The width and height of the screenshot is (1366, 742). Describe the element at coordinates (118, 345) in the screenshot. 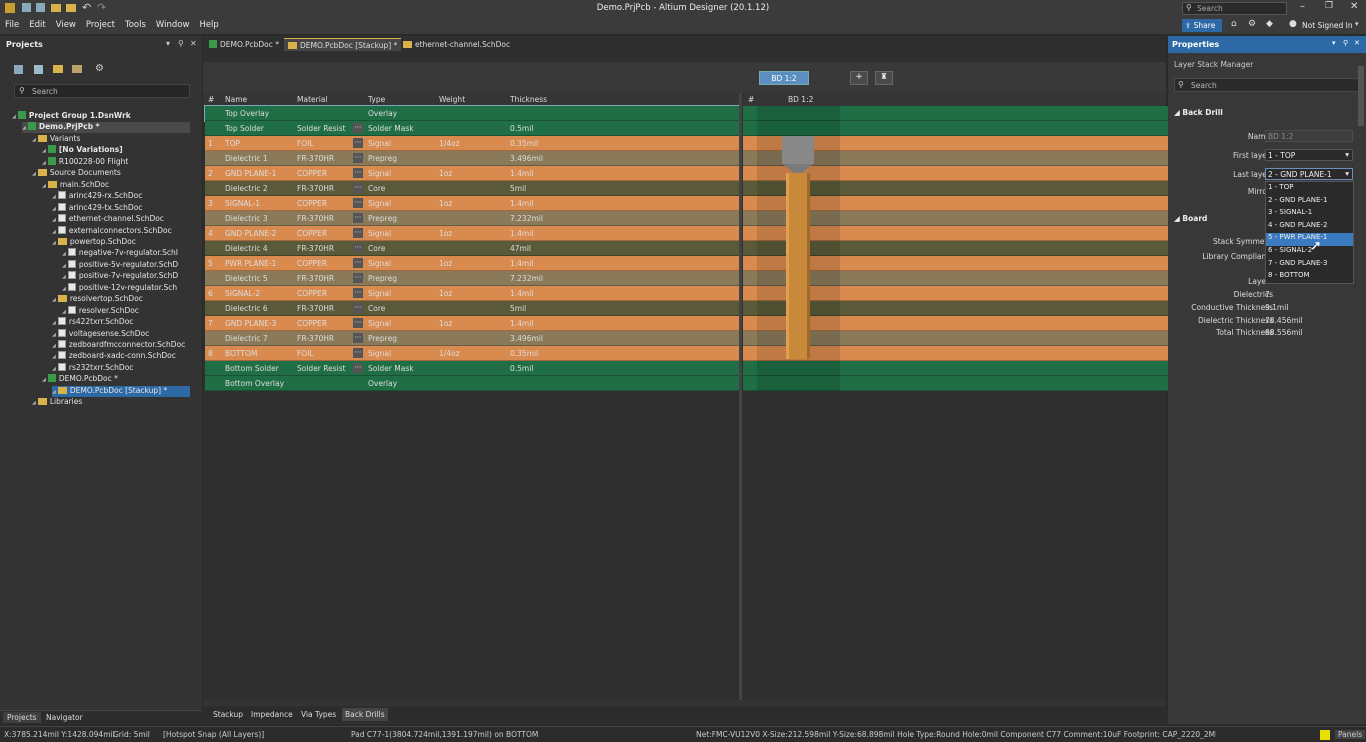

I see `tree-item: ◢ zedboardfmcconnector.SchDoc` at that location.